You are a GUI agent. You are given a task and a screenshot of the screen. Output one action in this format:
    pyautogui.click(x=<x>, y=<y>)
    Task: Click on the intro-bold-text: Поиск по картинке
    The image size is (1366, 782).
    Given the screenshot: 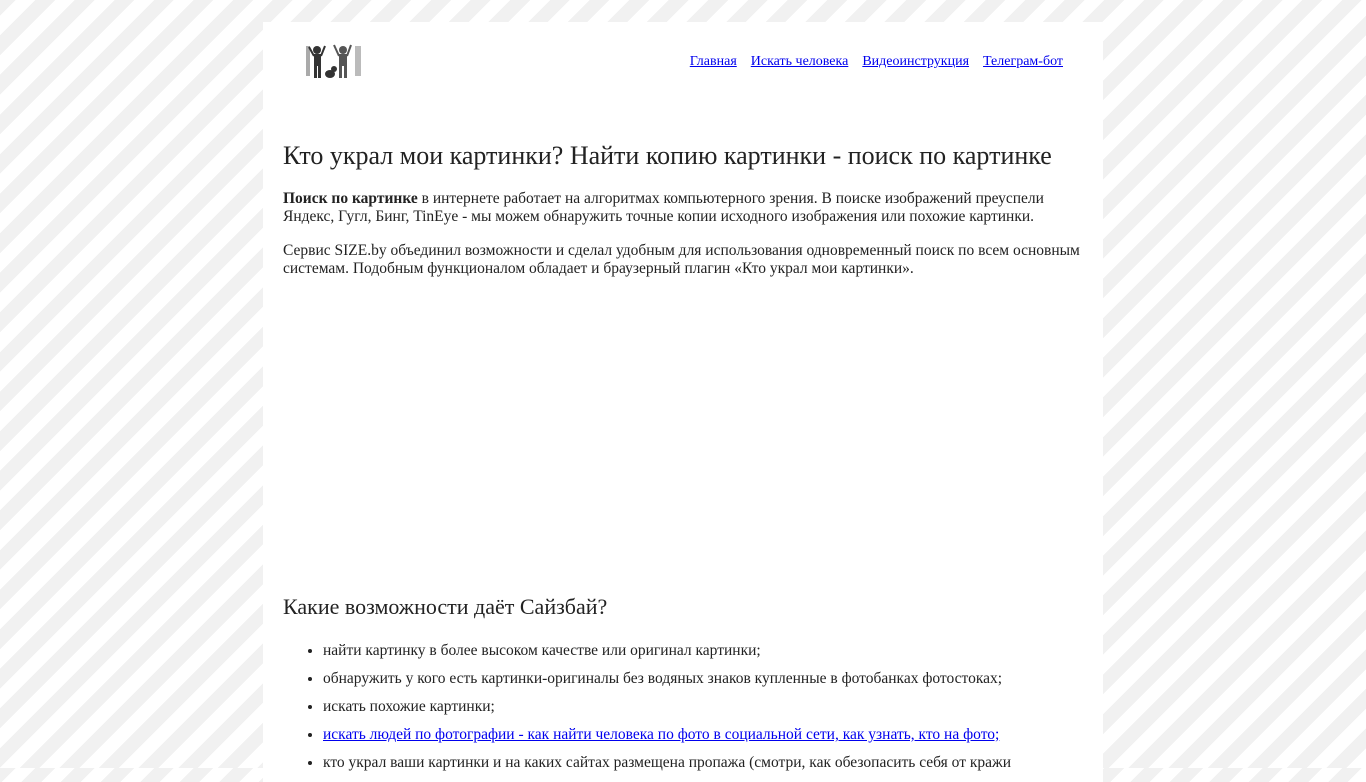 What is the action you would take?
    pyautogui.click(x=350, y=198)
    